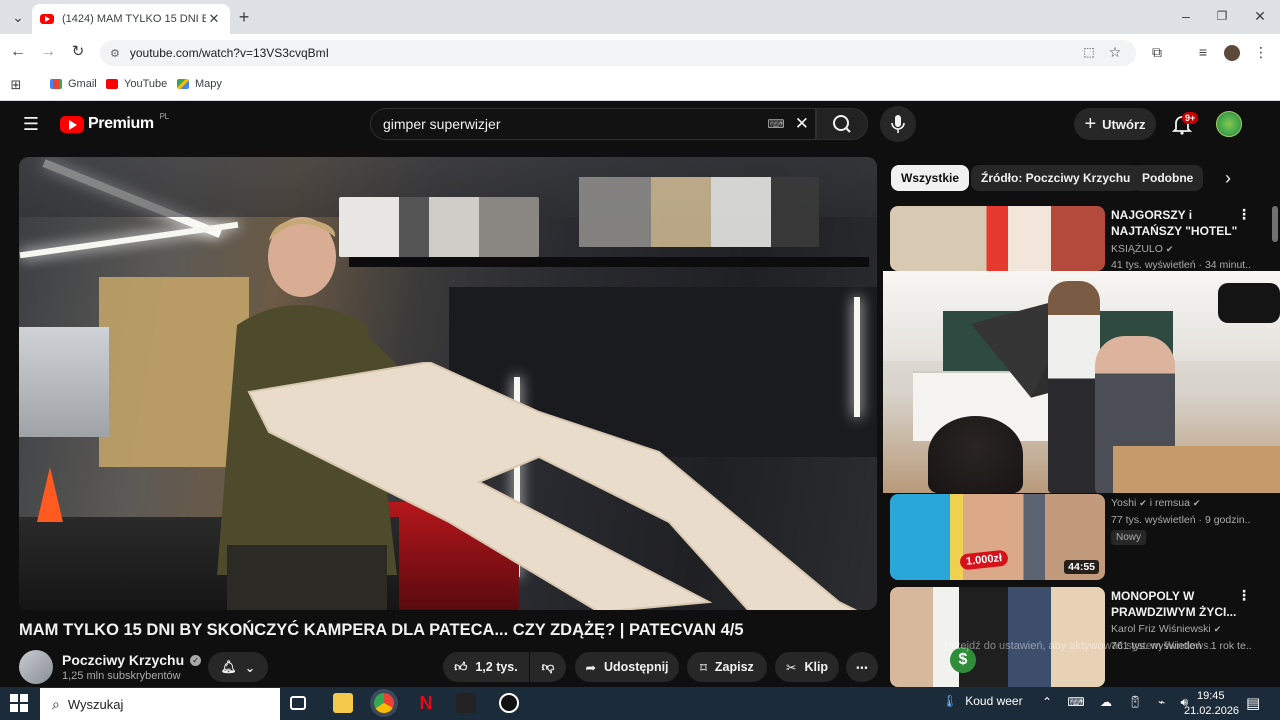 The height and width of the screenshot is (720, 1280). What do you see at coordinates (18, 17) in the screenshot?
I see `tab-search-icon: ⌄` at bounding box center [18, 17].